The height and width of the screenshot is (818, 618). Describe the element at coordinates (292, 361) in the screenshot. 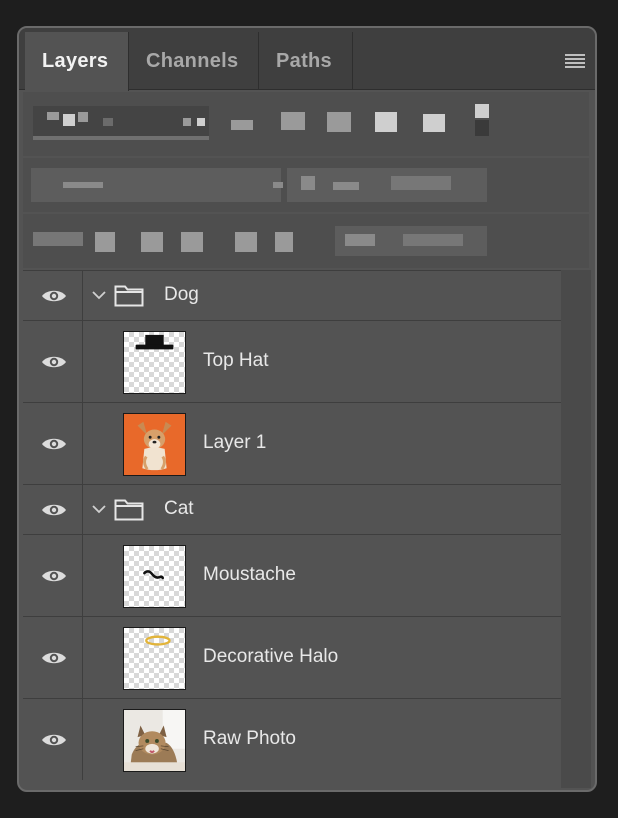

I see `layer-top-hat: Top Hat` at that location.